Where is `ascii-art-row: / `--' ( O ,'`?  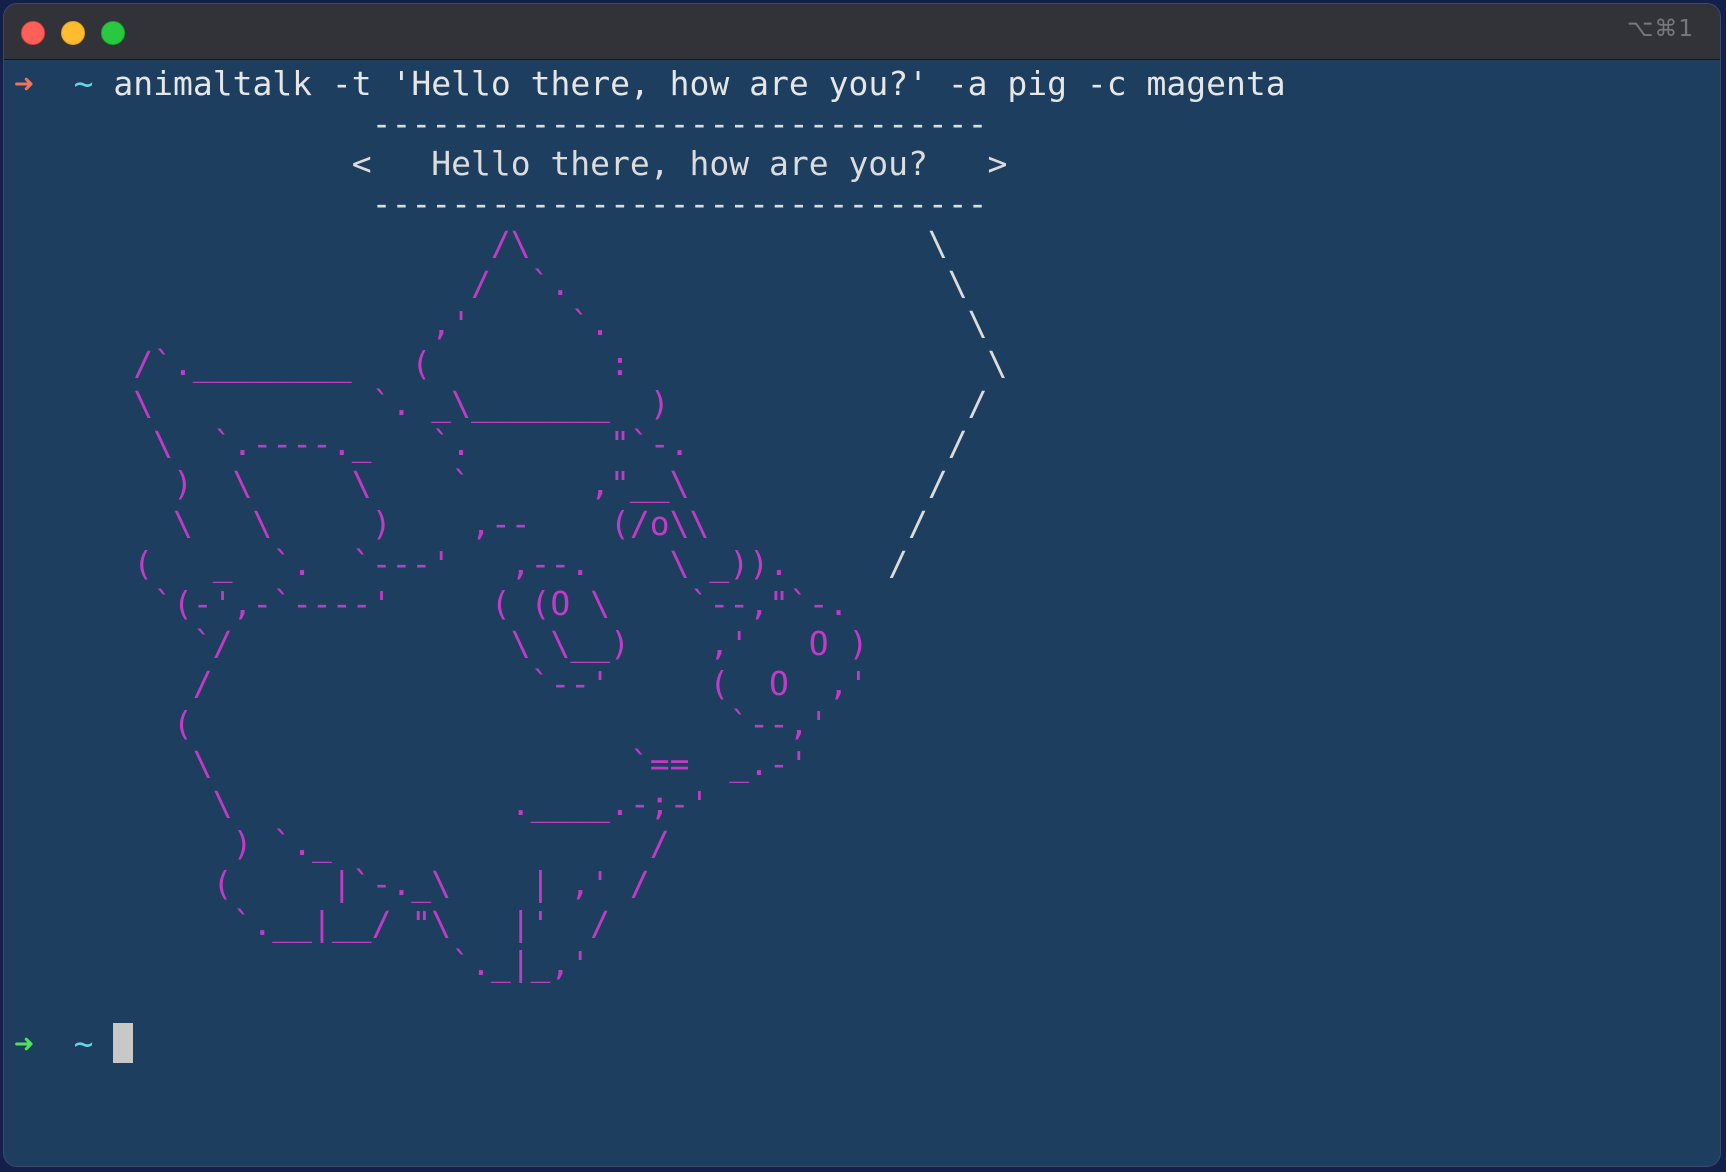 ascii-art-row: / `--' ( O ,' is located at coordinates (441, 684).